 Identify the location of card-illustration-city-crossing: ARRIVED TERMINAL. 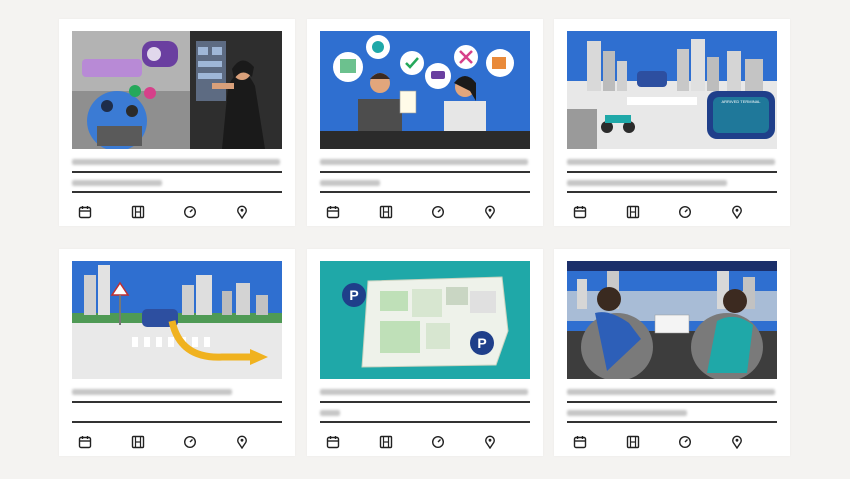
(672, 90).